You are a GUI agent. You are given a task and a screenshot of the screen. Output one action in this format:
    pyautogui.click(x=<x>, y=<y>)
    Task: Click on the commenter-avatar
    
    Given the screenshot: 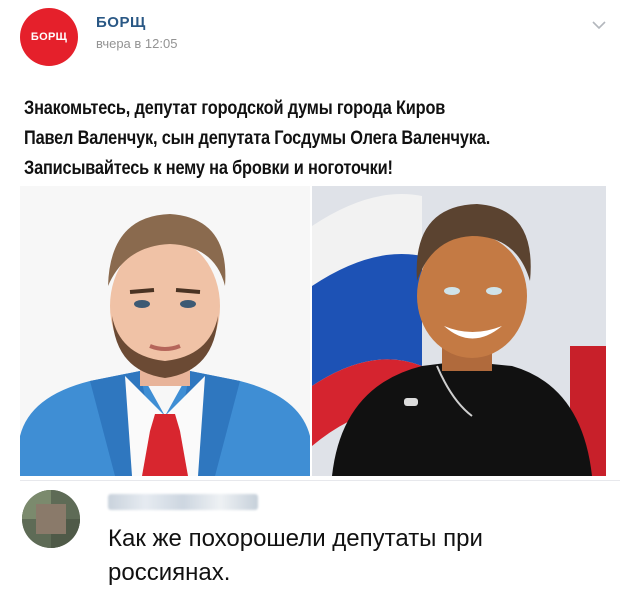 What is the action you would take?
    pyautogui.click(x=51, y=519)
    